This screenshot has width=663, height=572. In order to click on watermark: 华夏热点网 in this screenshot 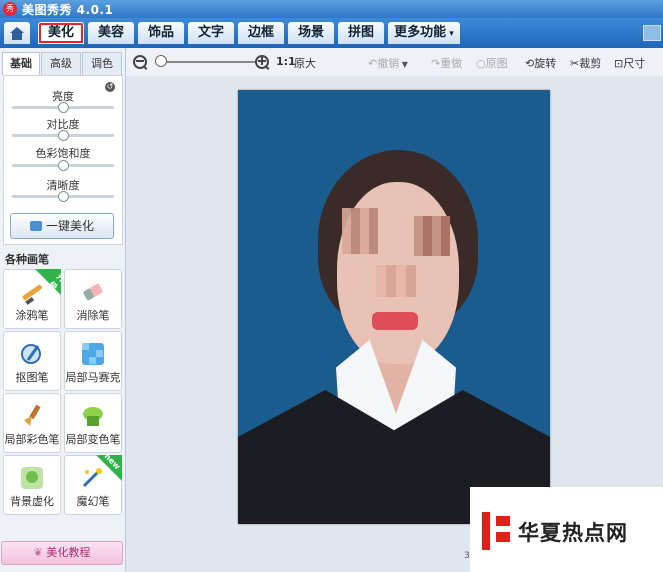, I will do `click(566, 529)`.